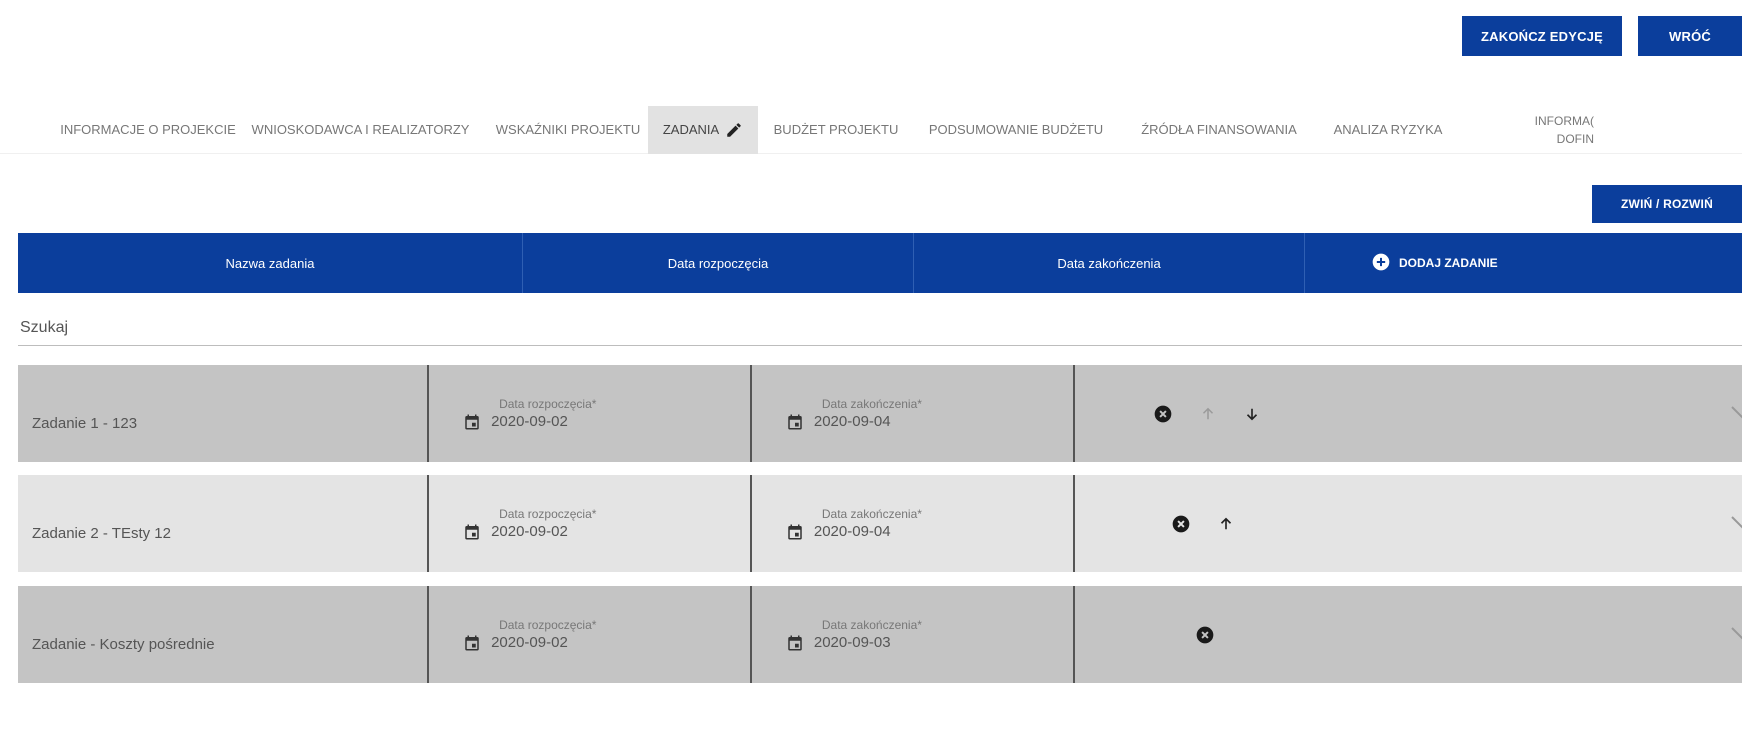  Describe the element at coordinates (1016, 130) in the screenshot. I see `tab-budget-summary: PODSUMOWANIE BUDŻETU` at that location.